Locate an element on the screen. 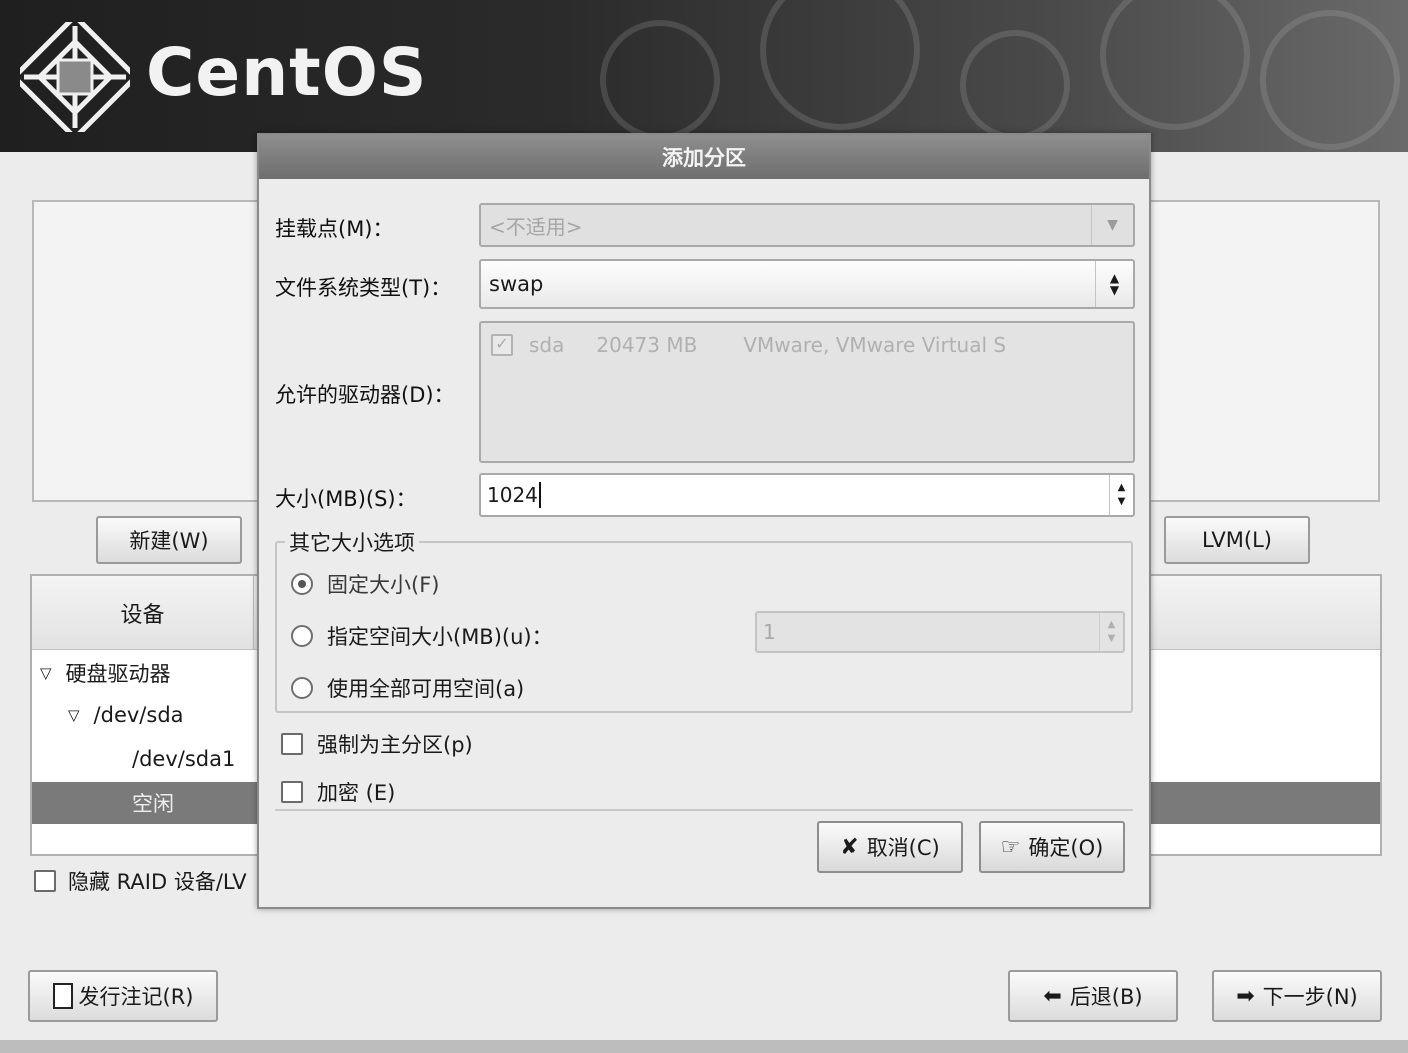 Image resolution: width=1408 pixels, height=1053 pixels. encrypt-checkbox: 加密 (E) is located at coordinates (338, 792).